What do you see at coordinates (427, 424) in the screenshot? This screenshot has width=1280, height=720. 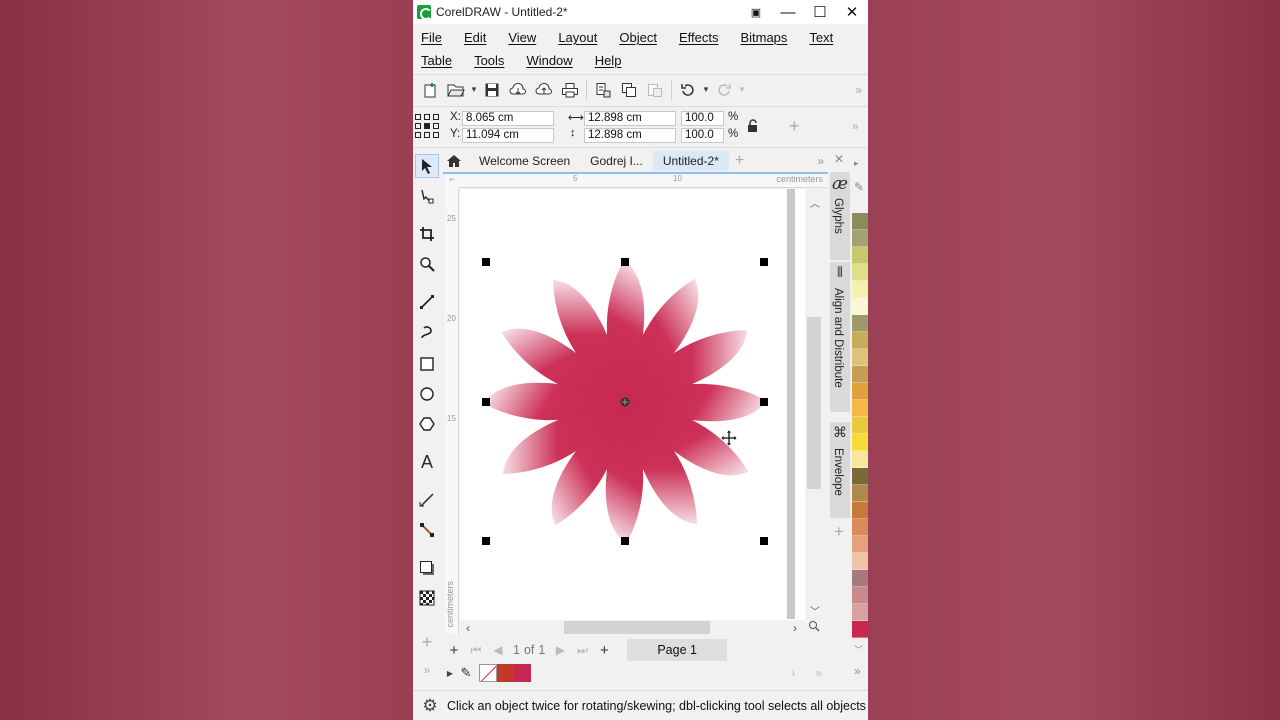 I see `polygon-tool-icon` at bounding box center [427, 424].